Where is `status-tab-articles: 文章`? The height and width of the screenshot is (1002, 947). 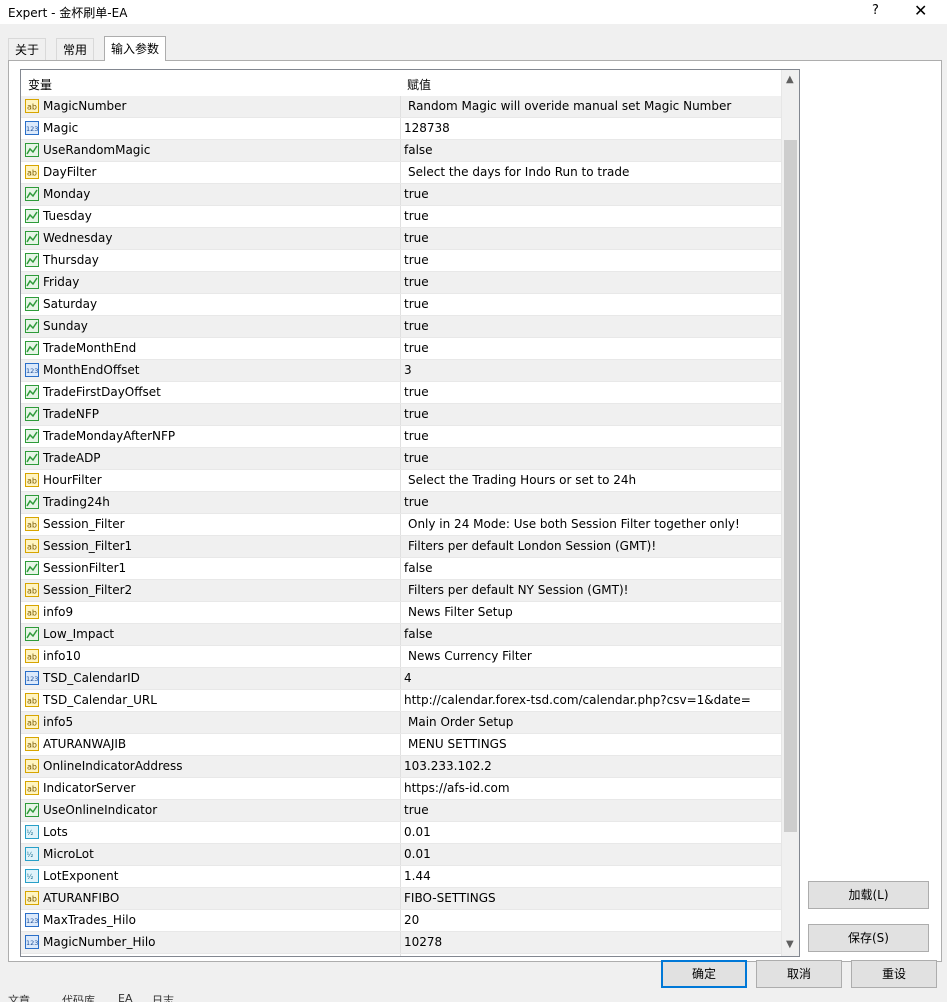
status-tab-articles: 文章 is located at coordinates (19, 997).